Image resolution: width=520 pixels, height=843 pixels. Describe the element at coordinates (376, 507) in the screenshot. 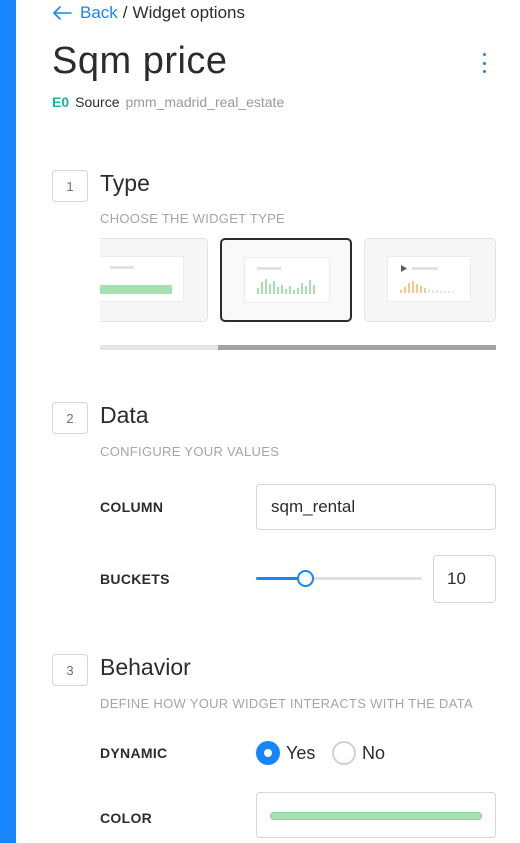

I see `column-select: sqm_rental` at that location.